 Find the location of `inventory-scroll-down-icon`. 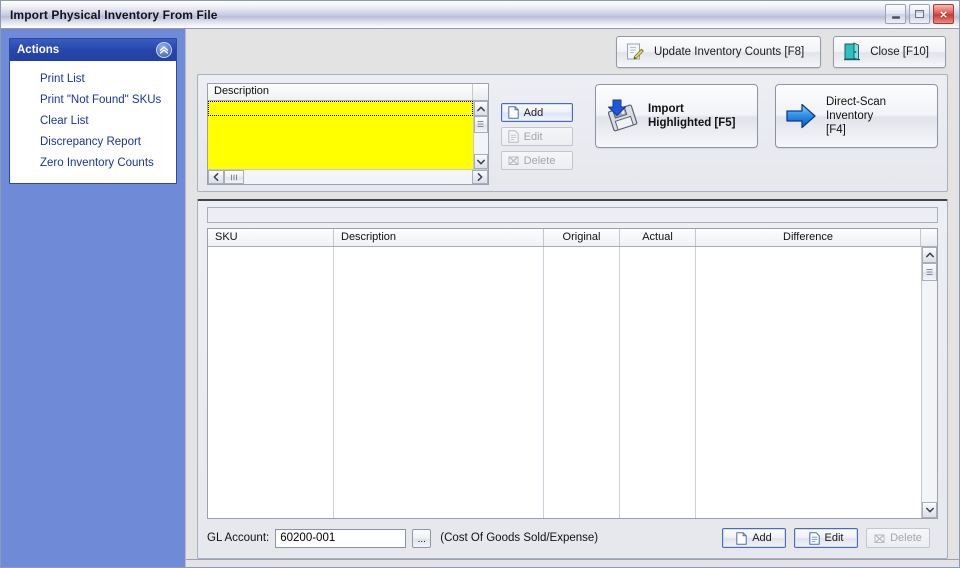

inventory-scroll-down-icon is located at coordinates (929, 510).